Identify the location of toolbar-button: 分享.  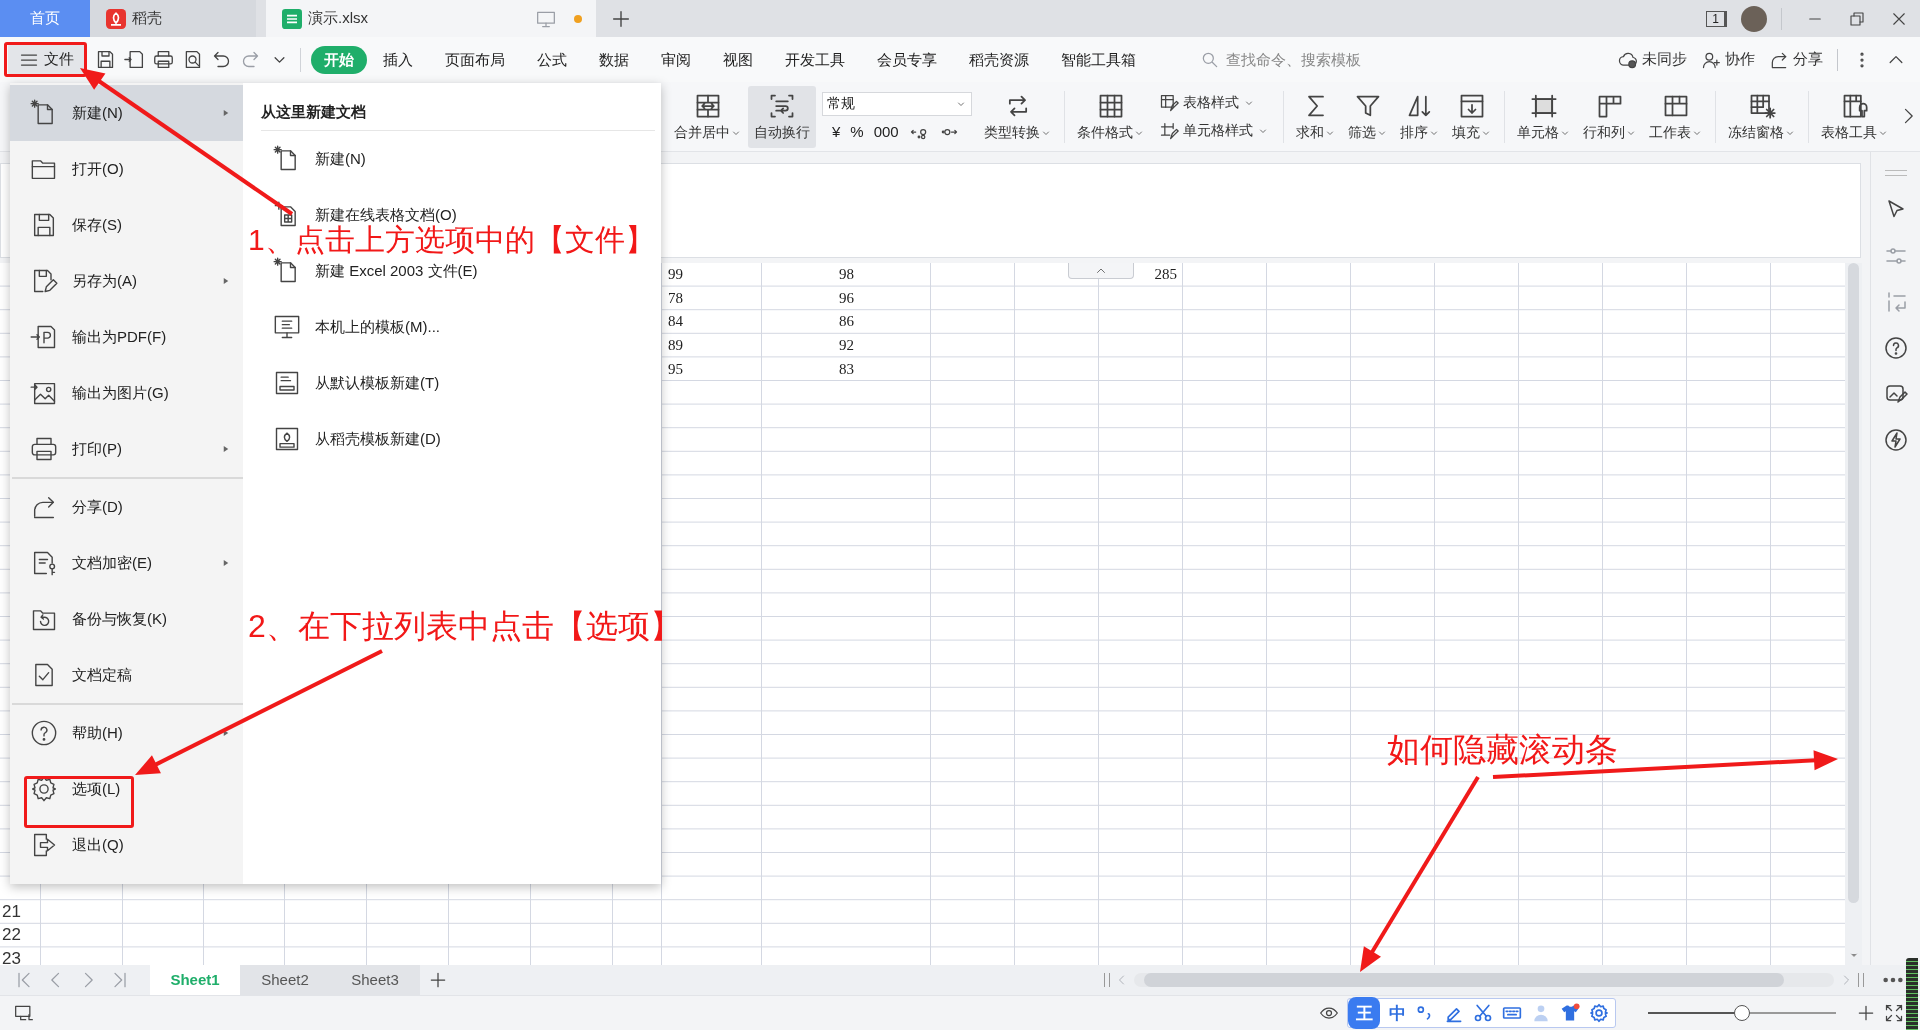
(1796, 59).